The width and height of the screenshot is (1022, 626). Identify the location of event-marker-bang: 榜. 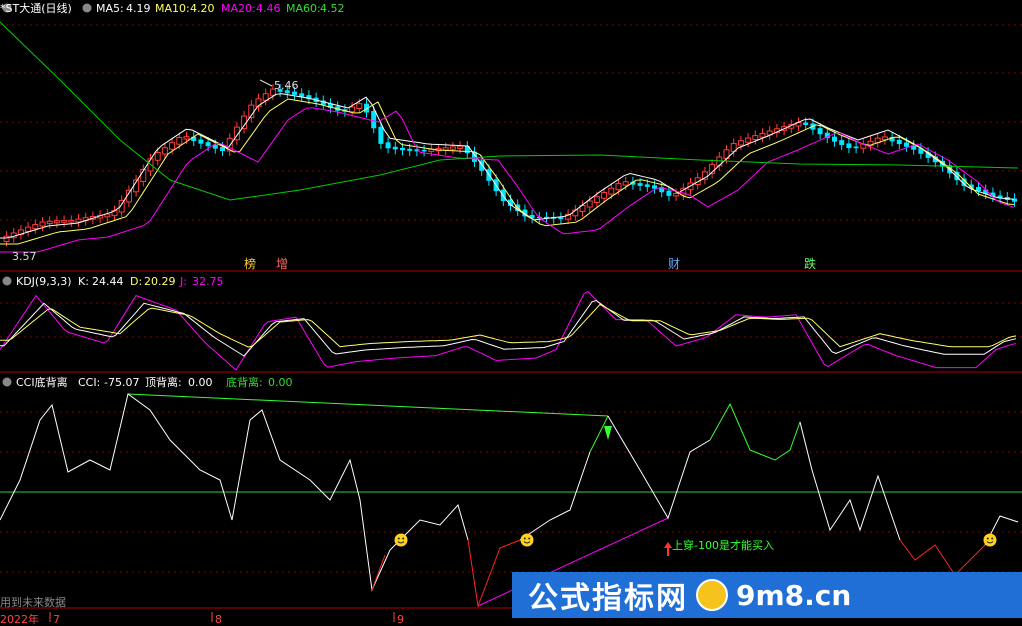
(250, 263).